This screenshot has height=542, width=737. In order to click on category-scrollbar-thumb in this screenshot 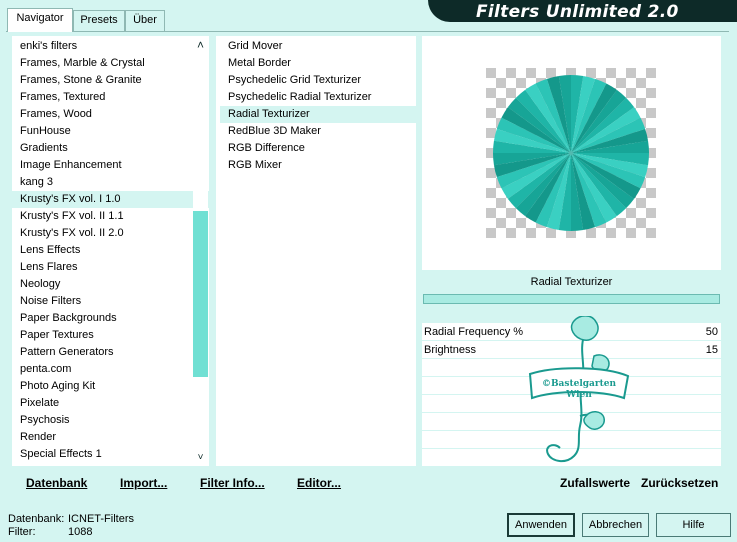, I will do `click(200, 294)`.